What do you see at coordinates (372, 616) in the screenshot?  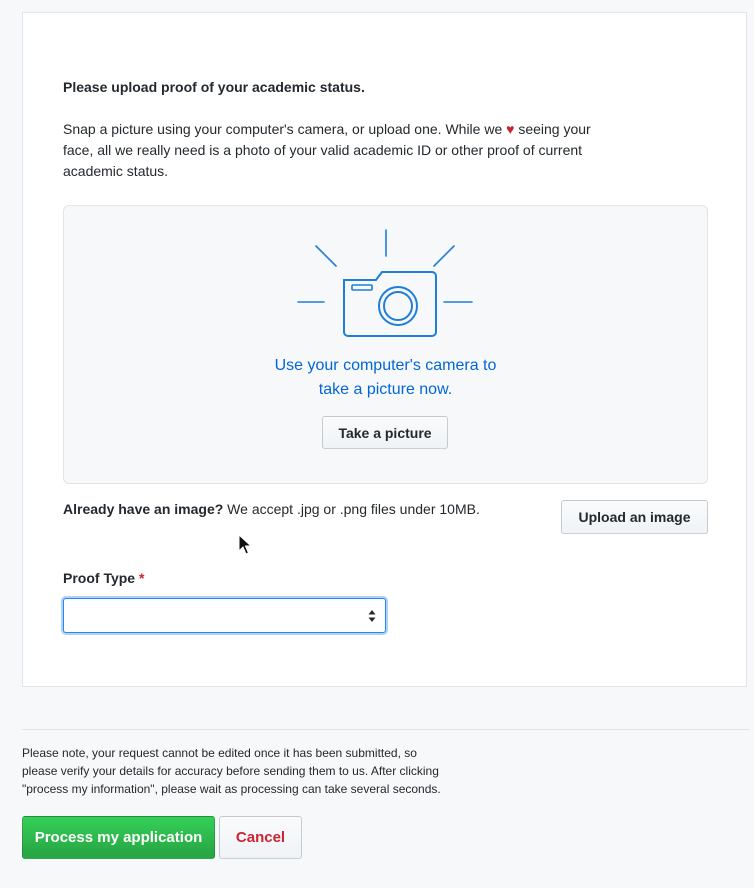 I see `select-arrows-icon` at bounding box center [372, 616].